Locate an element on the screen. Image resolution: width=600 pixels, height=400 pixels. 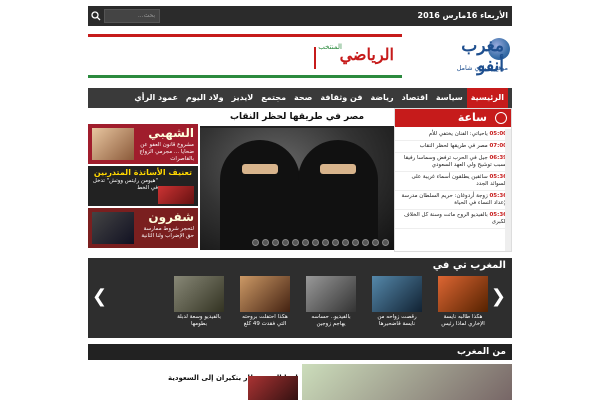
slider-dots is located at coordinates (320, 242).